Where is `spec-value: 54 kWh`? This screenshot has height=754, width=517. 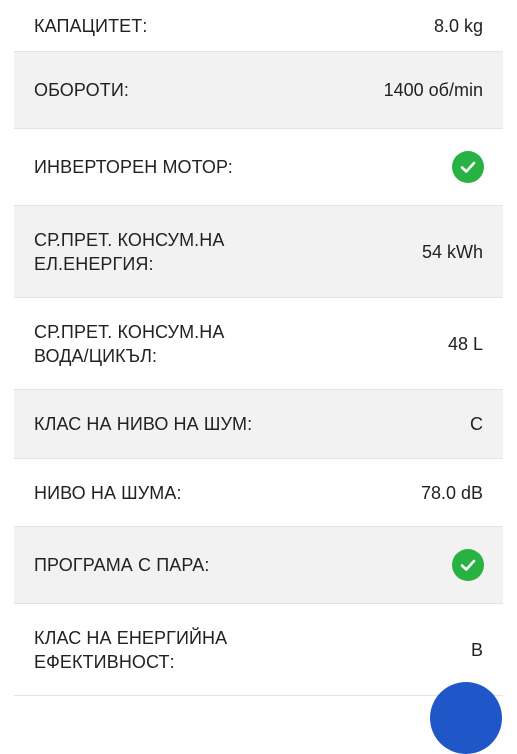
spec-value: 54 kWh is located at coordinates (452, 251).